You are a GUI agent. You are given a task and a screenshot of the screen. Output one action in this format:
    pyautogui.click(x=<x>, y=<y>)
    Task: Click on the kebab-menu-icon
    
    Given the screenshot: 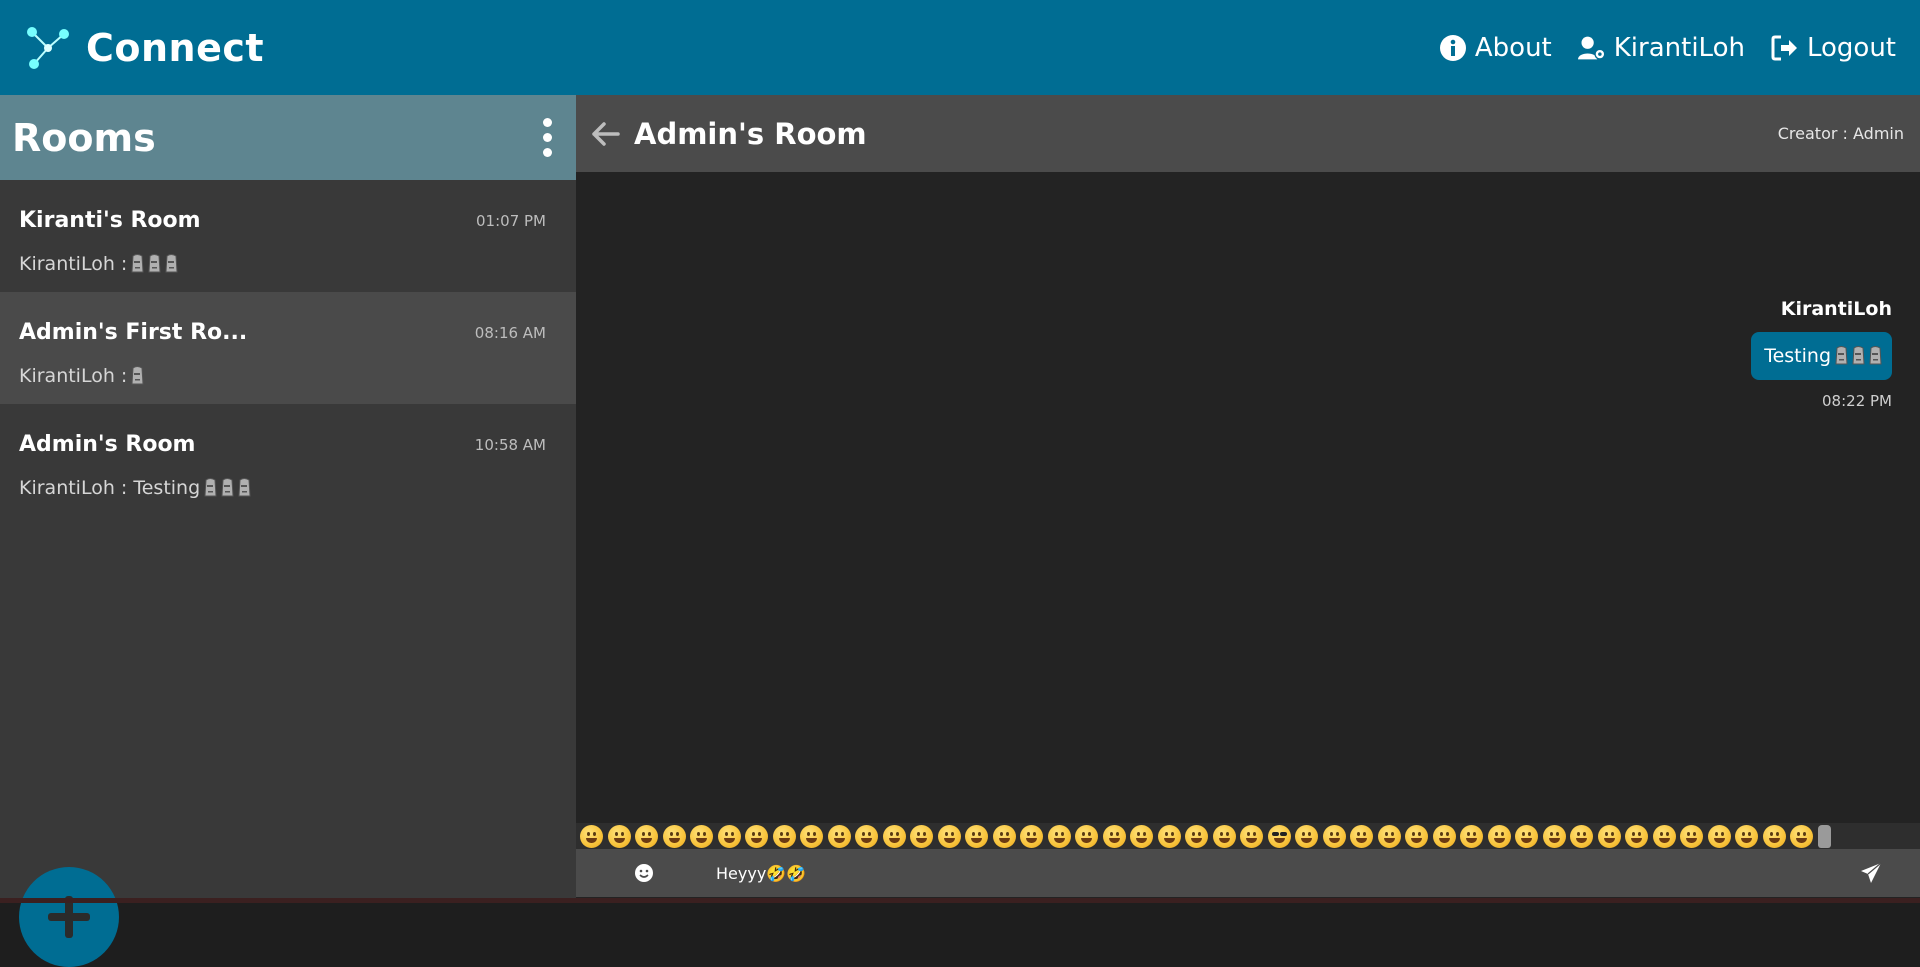 What is the action you would take?
    pyautogui.click(x=547, y=137)
    